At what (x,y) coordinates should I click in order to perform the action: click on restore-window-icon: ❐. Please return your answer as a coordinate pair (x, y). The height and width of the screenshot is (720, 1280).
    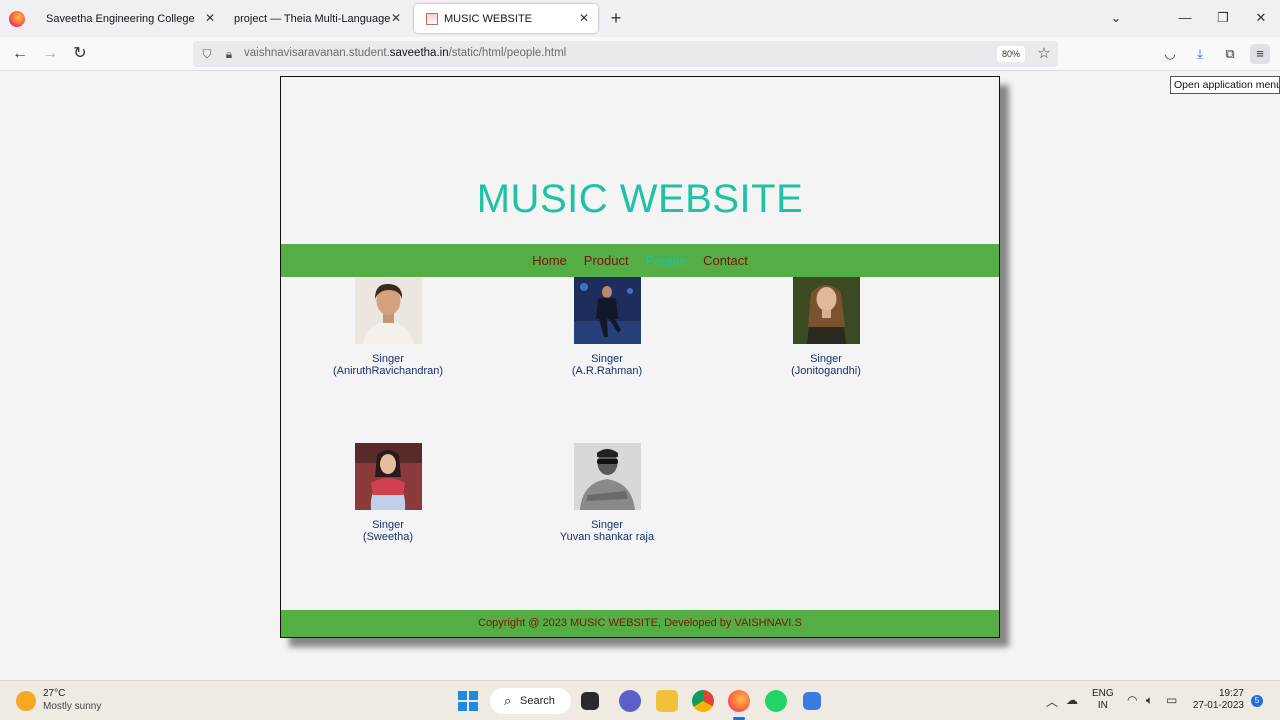
    Looking at the image, I should click on (1223, 18).